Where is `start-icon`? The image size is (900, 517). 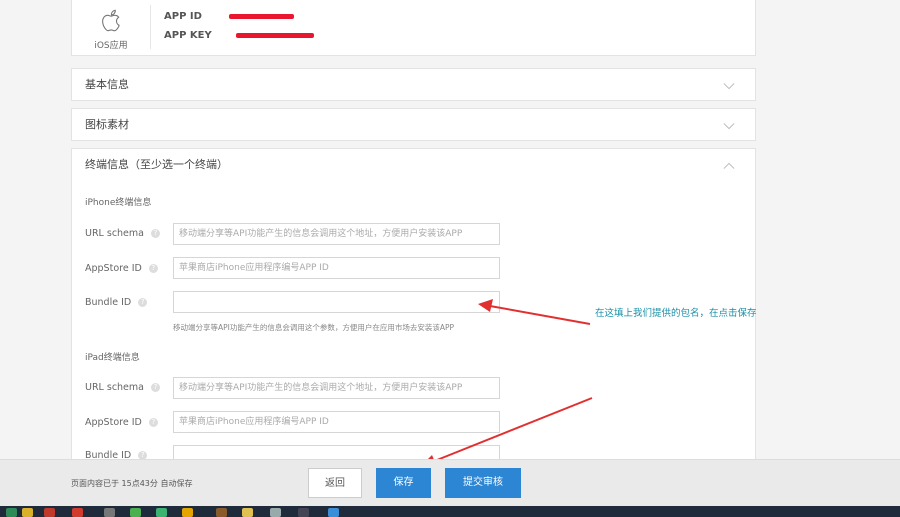
start-icon is located at coordinates (11, 512).